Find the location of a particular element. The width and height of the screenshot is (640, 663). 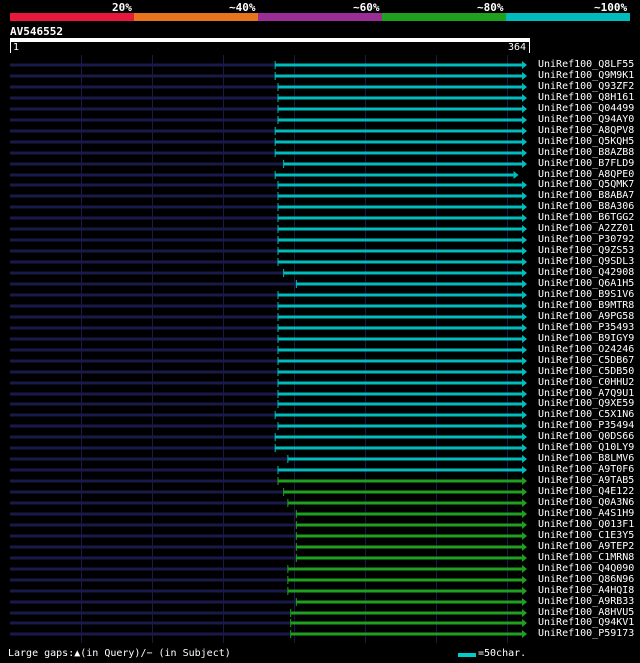

gaps-legend-text: Large gaps:▲(in Query)/− (in Subject) is located at coordinates (119, 653).